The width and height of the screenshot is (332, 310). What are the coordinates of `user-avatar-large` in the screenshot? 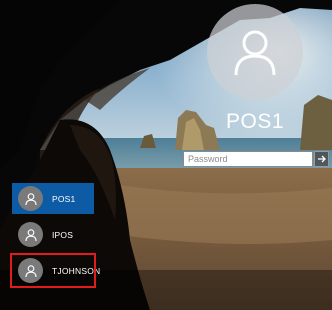 It's located at (255, 52).